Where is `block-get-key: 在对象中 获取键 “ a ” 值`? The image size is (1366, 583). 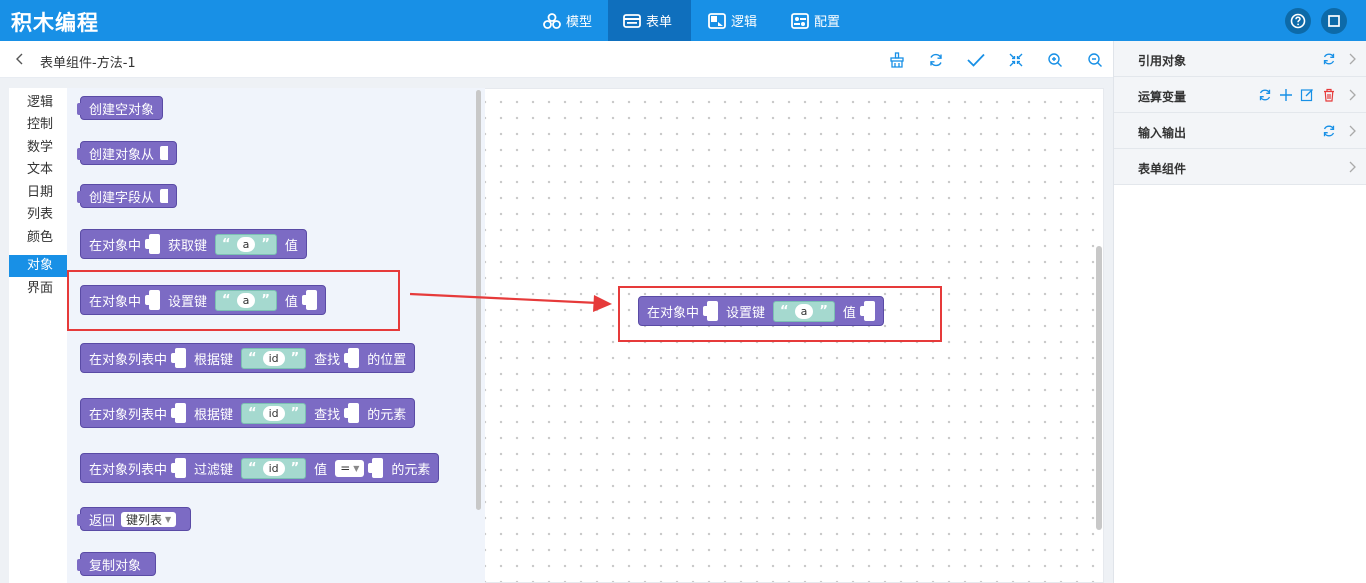
block-get-key: 在对象中 获取键 “ a ” 值 is located at coordinates (193, 244).